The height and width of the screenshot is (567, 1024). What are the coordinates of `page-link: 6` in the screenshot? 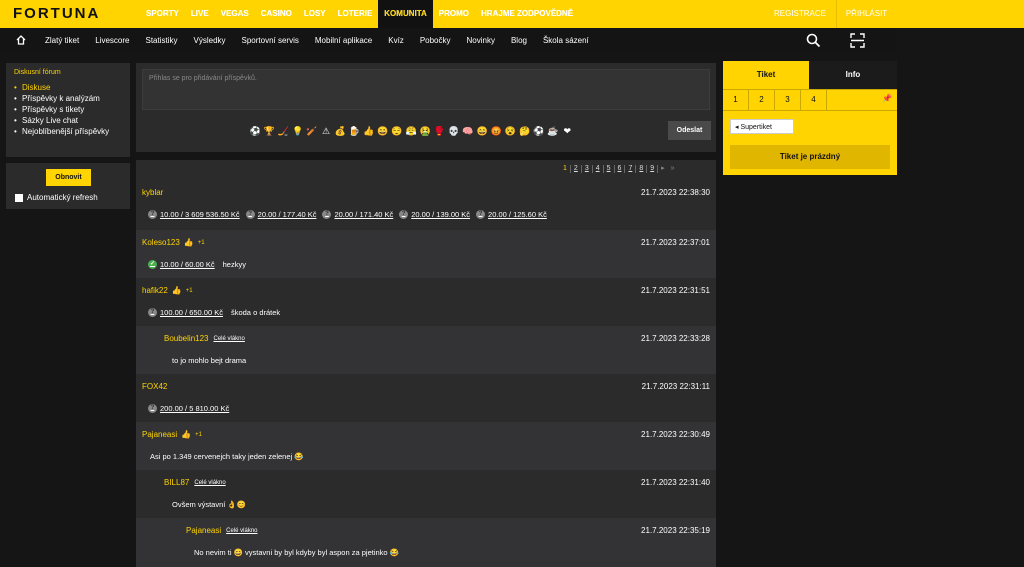 It's located at (620, 169).